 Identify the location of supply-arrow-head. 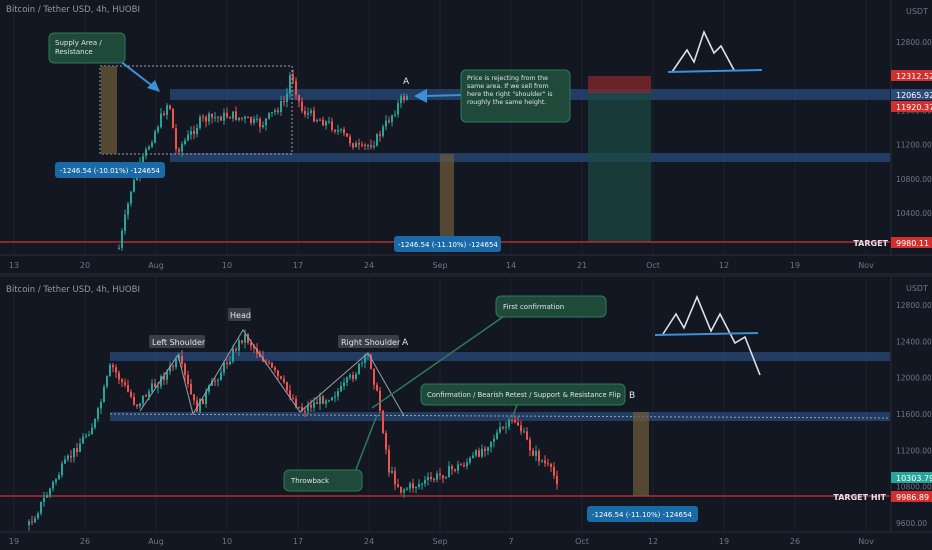
(153, 86).